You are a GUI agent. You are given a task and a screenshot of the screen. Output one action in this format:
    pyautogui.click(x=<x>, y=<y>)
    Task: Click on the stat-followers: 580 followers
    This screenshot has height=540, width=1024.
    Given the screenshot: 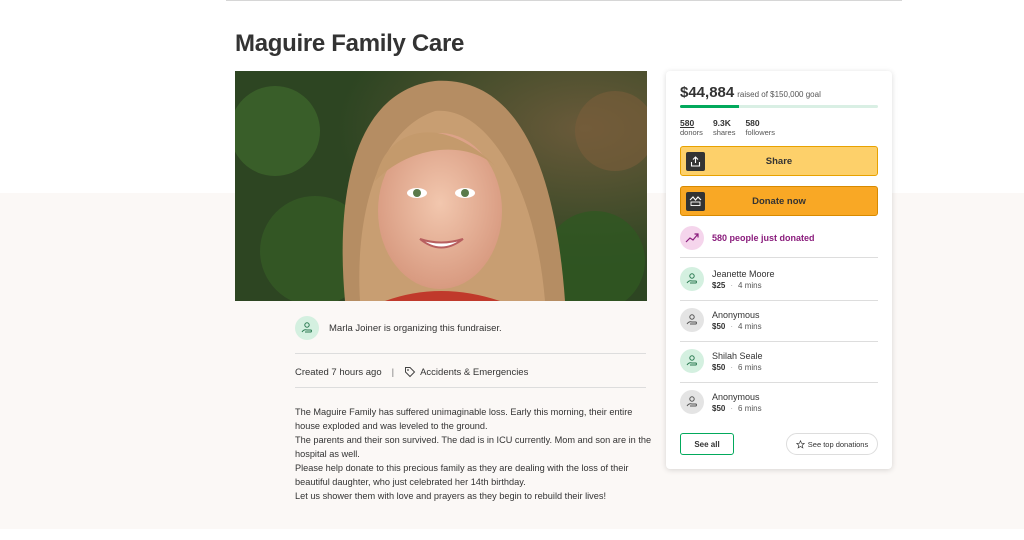 What is the action you would take?
    pyautogui.click(x=760, y=127)
    